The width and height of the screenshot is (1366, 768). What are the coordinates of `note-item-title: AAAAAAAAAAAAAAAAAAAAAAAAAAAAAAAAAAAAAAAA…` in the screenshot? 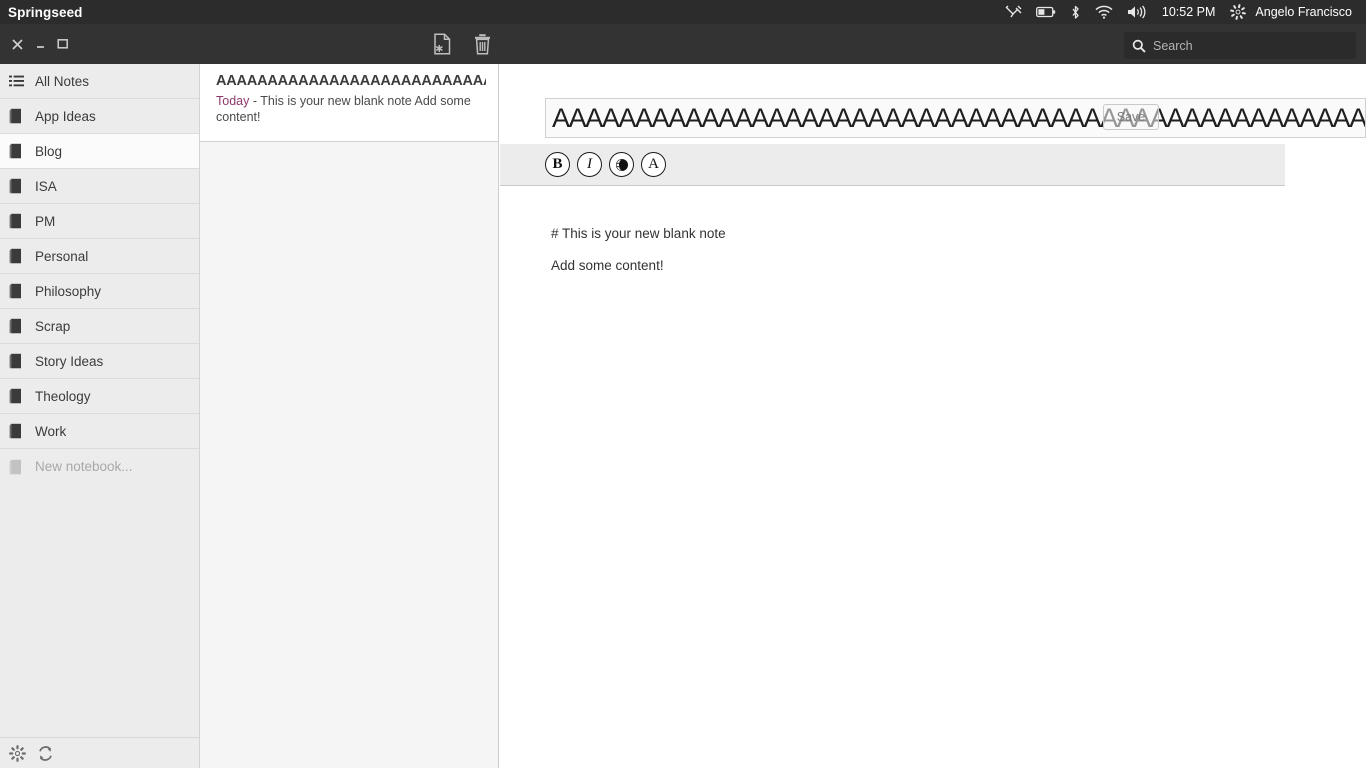 It's located at (351, 81).